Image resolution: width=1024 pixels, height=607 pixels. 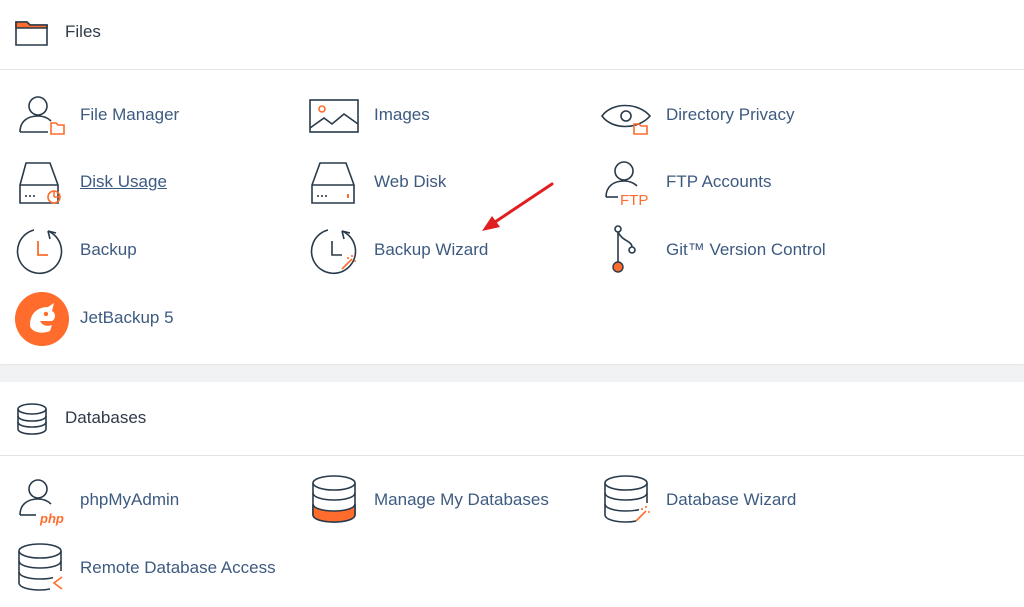 I want to click on jetbackup-link: JetBackup 5, so click(x=154, y=319).